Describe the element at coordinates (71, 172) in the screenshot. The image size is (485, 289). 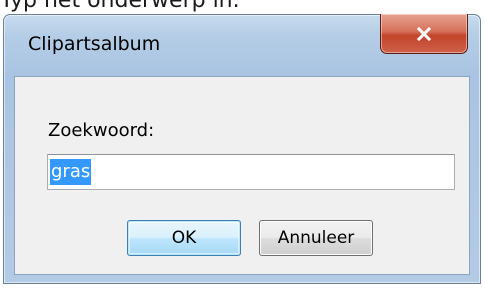
I see `search-input-value: gras` at that location.